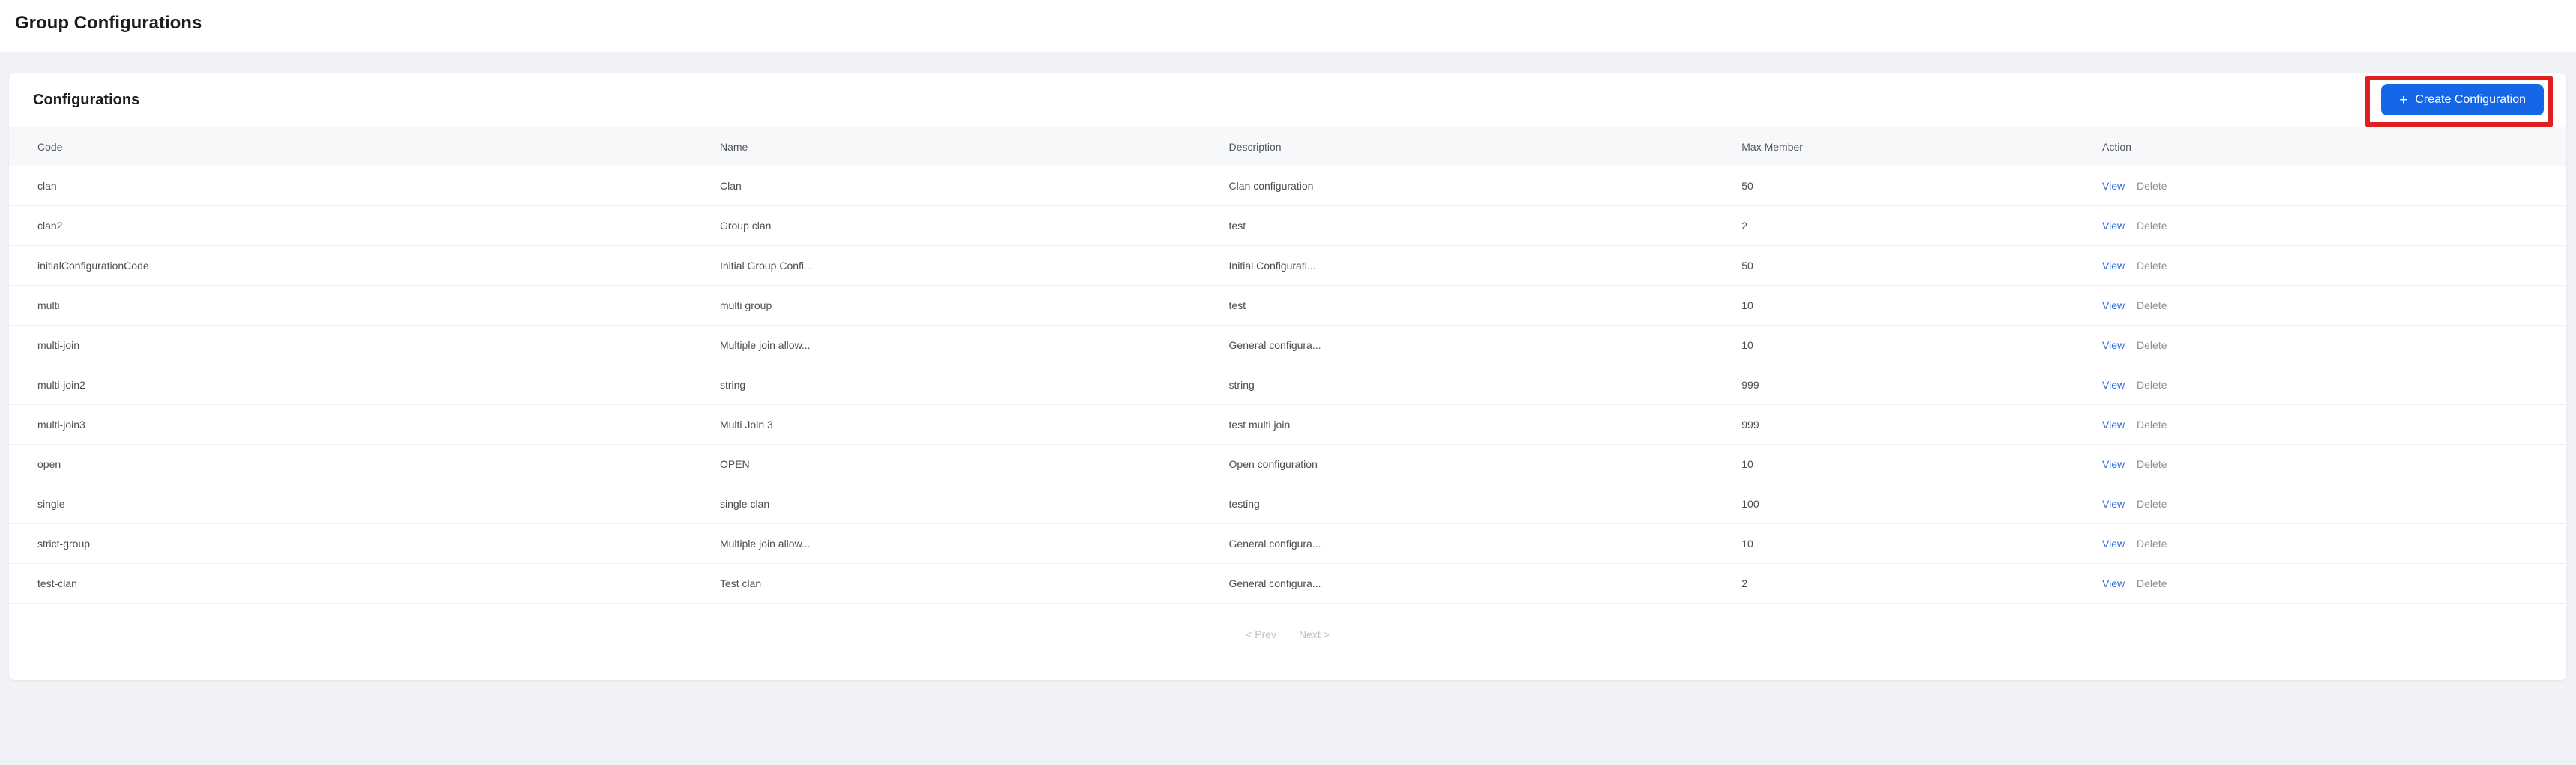 Image resolution: width=2576 pixels, height=765 pixels. Describe the element at coordinates (365, 424) in the screenshot. I see `cell-code: multi-join3` at that location.